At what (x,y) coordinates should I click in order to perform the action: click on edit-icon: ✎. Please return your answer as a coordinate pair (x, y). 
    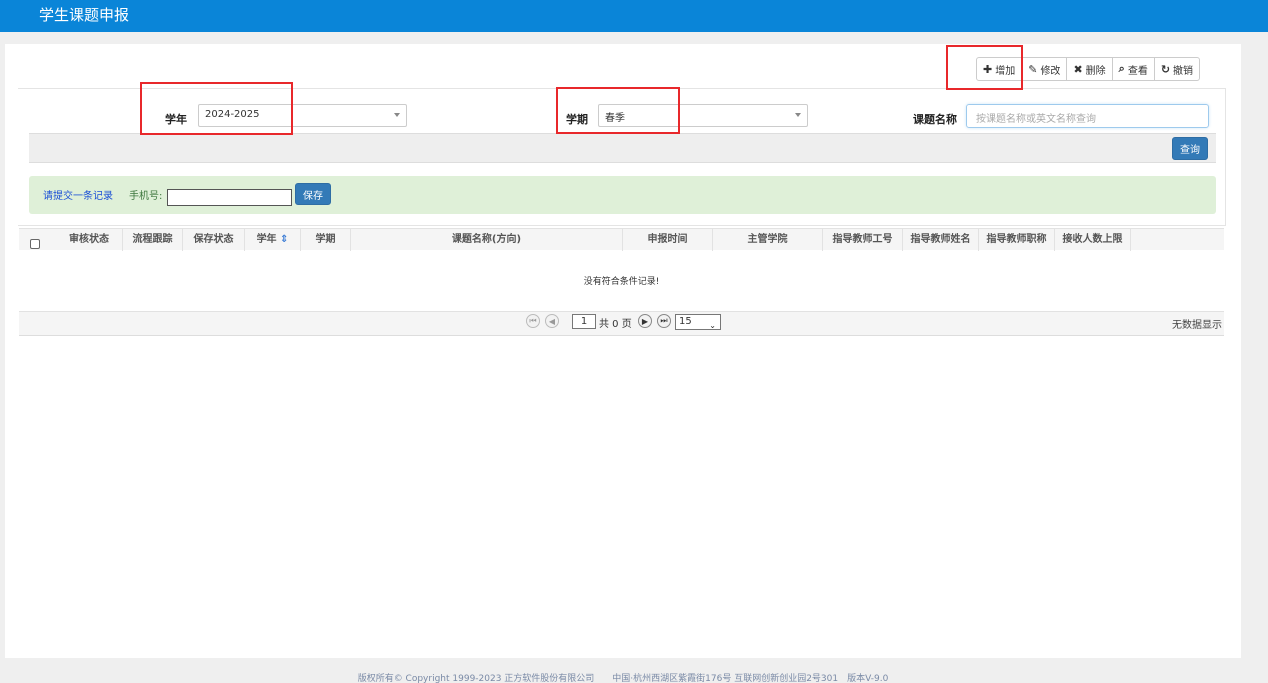
    Looking at the image, I should click on (1033, 69).